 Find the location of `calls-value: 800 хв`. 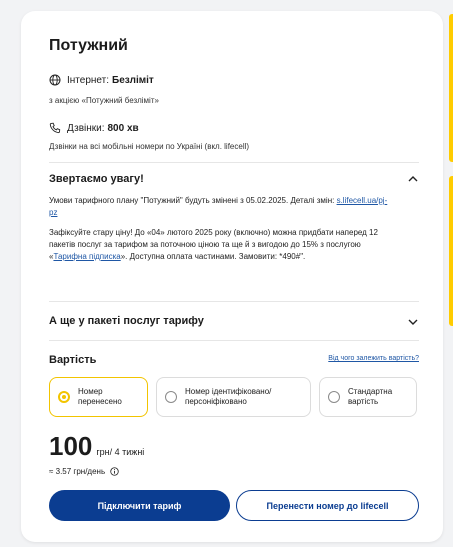

calls-value: 800 хв is located at coordinates (123, 128).